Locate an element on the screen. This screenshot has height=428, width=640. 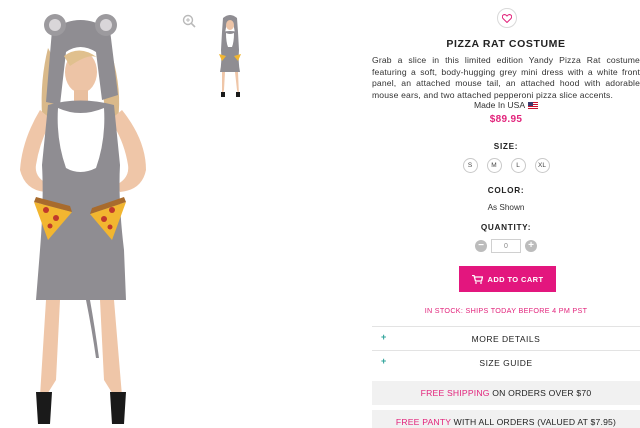
promo-text: WITH ALL ORDERS (VALUED AT $7.95) is located at coordinates (534, 422).